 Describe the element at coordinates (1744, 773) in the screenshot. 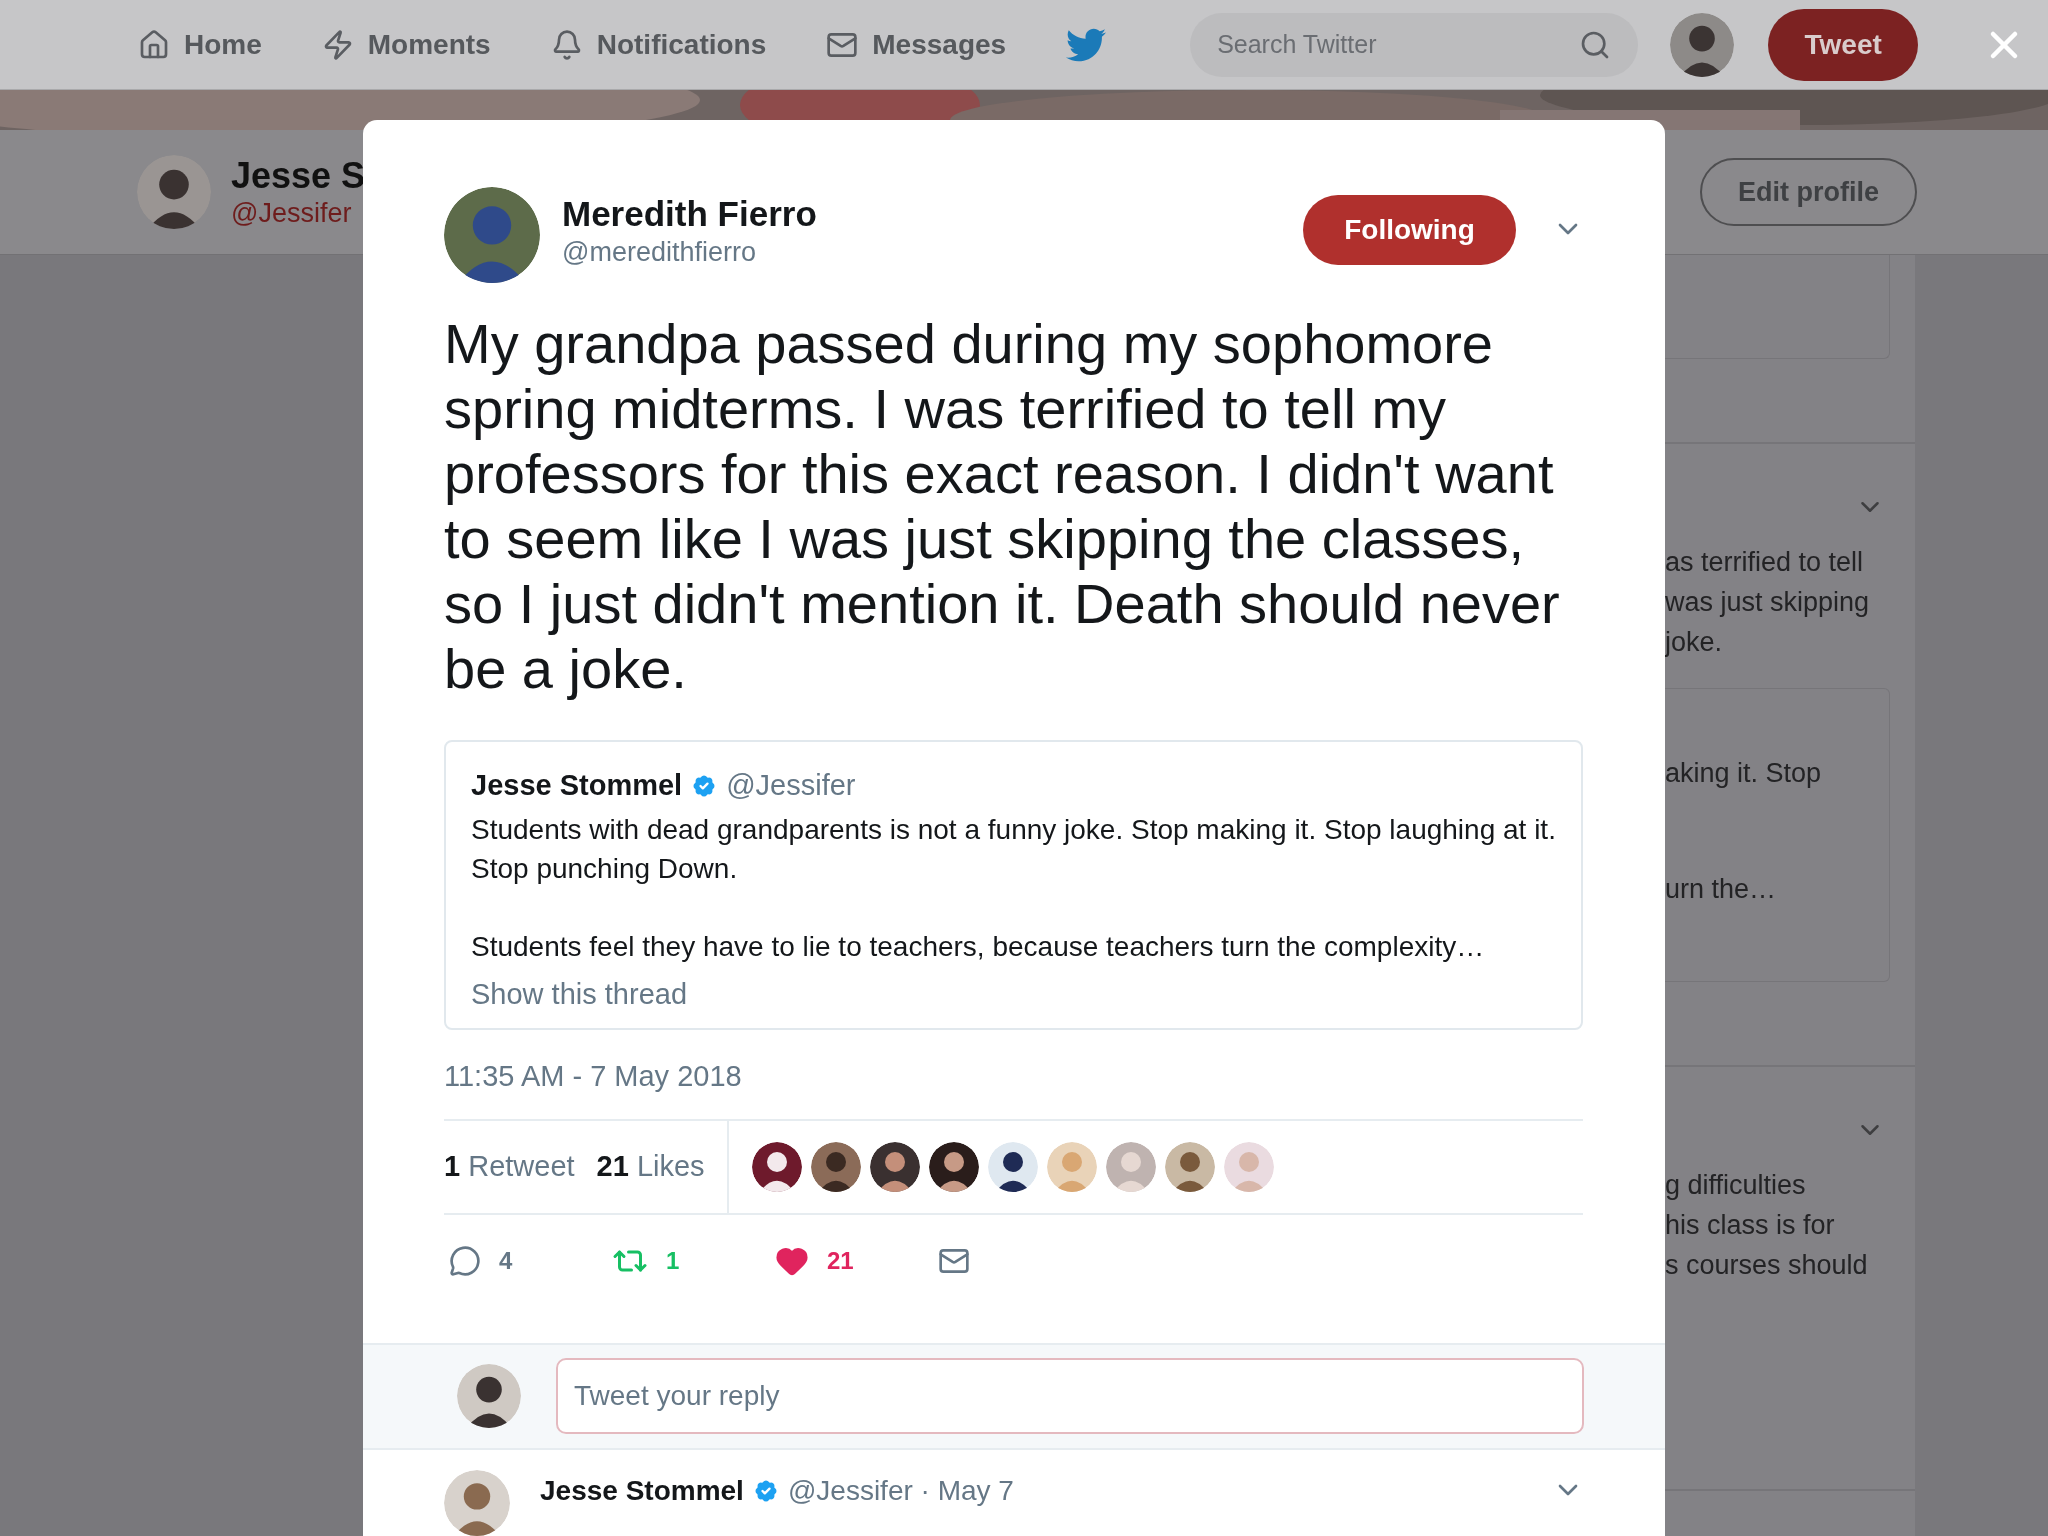

I see `quote-text-line: aking it. Stop` at that location.